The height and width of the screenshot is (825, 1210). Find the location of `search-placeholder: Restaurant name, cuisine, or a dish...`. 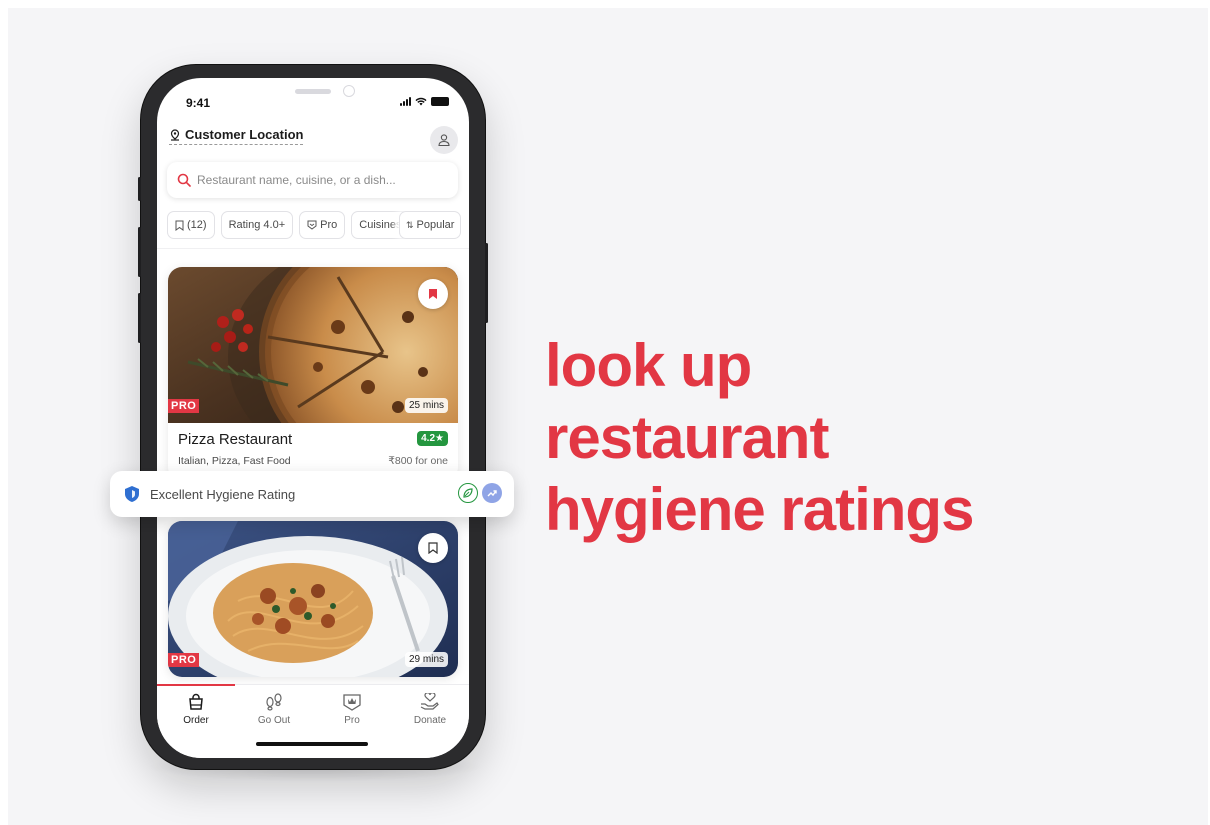

search-placeholder: Restaurant name, cuisine, or a dish... is located at coordinates (296, 180).